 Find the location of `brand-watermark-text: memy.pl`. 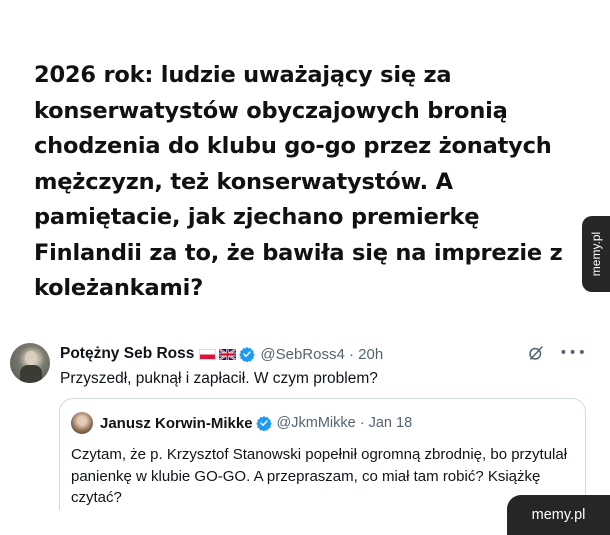

brand-watermark-text: memy.pl is located at coordinates (558, 515).